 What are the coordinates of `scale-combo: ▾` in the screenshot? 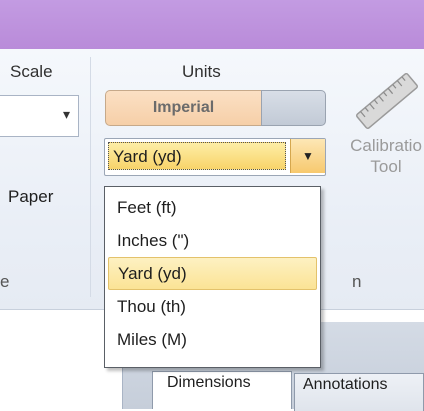 It's located at (39, 116).